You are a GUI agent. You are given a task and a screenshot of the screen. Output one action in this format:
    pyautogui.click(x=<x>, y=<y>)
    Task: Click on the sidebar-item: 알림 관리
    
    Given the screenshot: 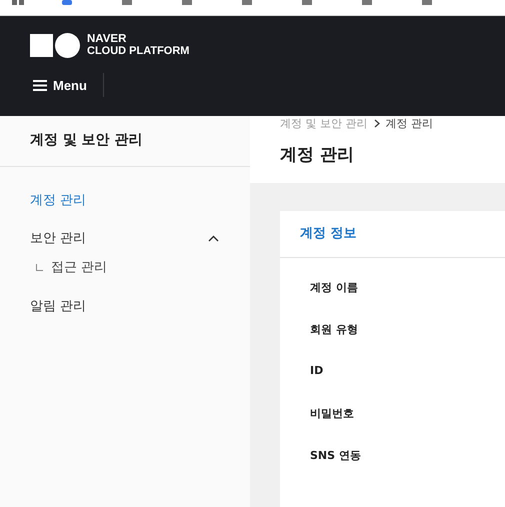 What is the action you would take?
    pyautogui.click(x=58, y=306)
    